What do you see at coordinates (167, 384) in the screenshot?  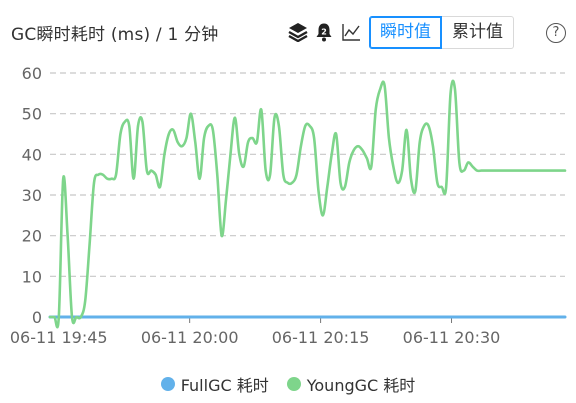 I see `legend-dot-fullgc` at bounding box center [167, 384].